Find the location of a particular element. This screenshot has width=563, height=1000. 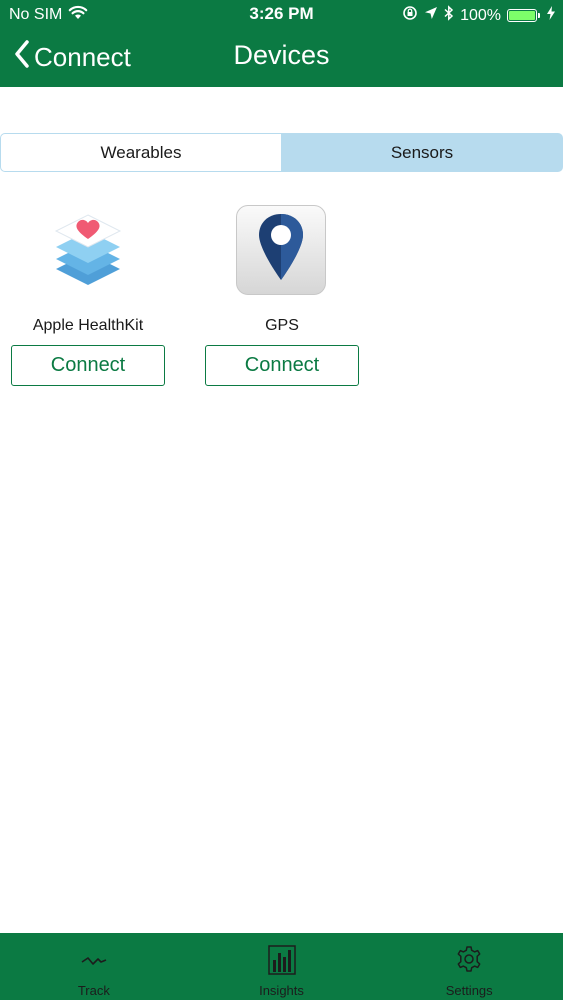

connect-healthkit-button: Connect is located at coordinates (88, 365).